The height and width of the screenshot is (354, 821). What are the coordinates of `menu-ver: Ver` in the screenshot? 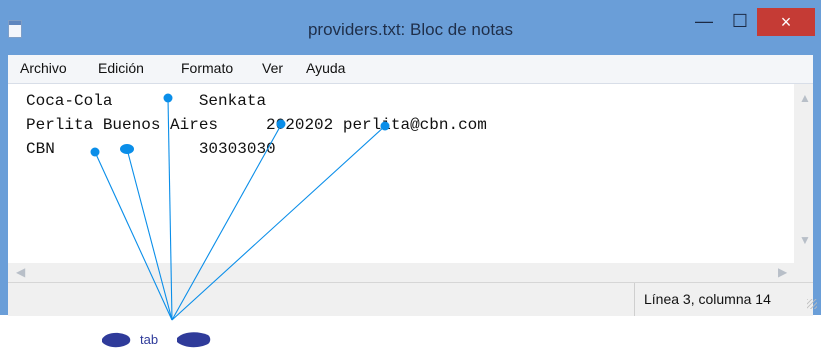 It's located at (272, 68).